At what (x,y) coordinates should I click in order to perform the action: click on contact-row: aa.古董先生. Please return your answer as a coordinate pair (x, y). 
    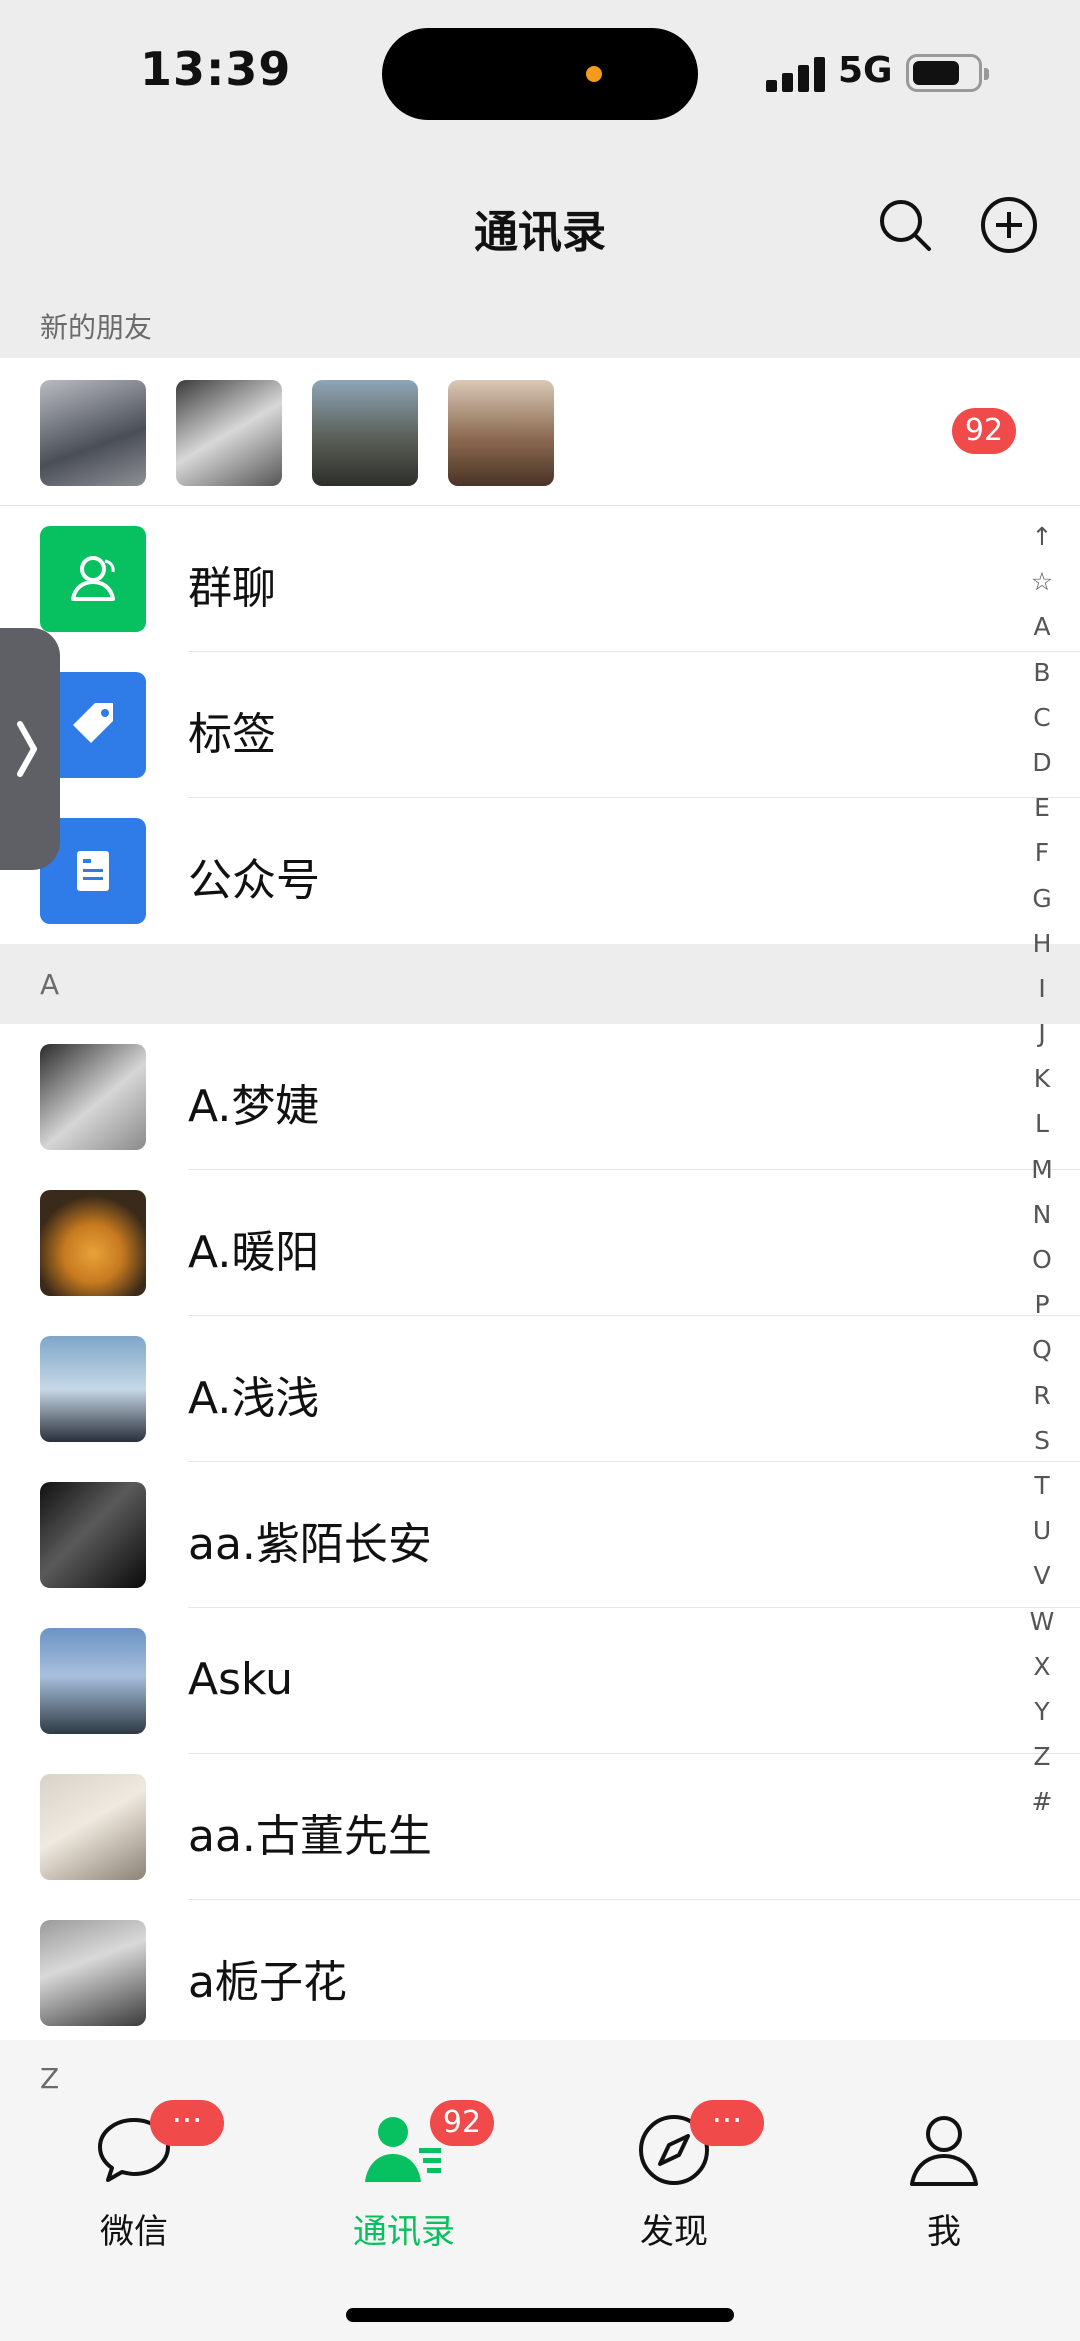
    Looking at the image, I should click on (540, 1827).